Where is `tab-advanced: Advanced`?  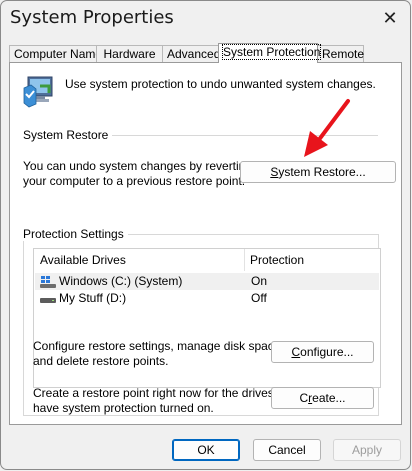
tab-advanced: Advanced is located at coordinates (191, 53).